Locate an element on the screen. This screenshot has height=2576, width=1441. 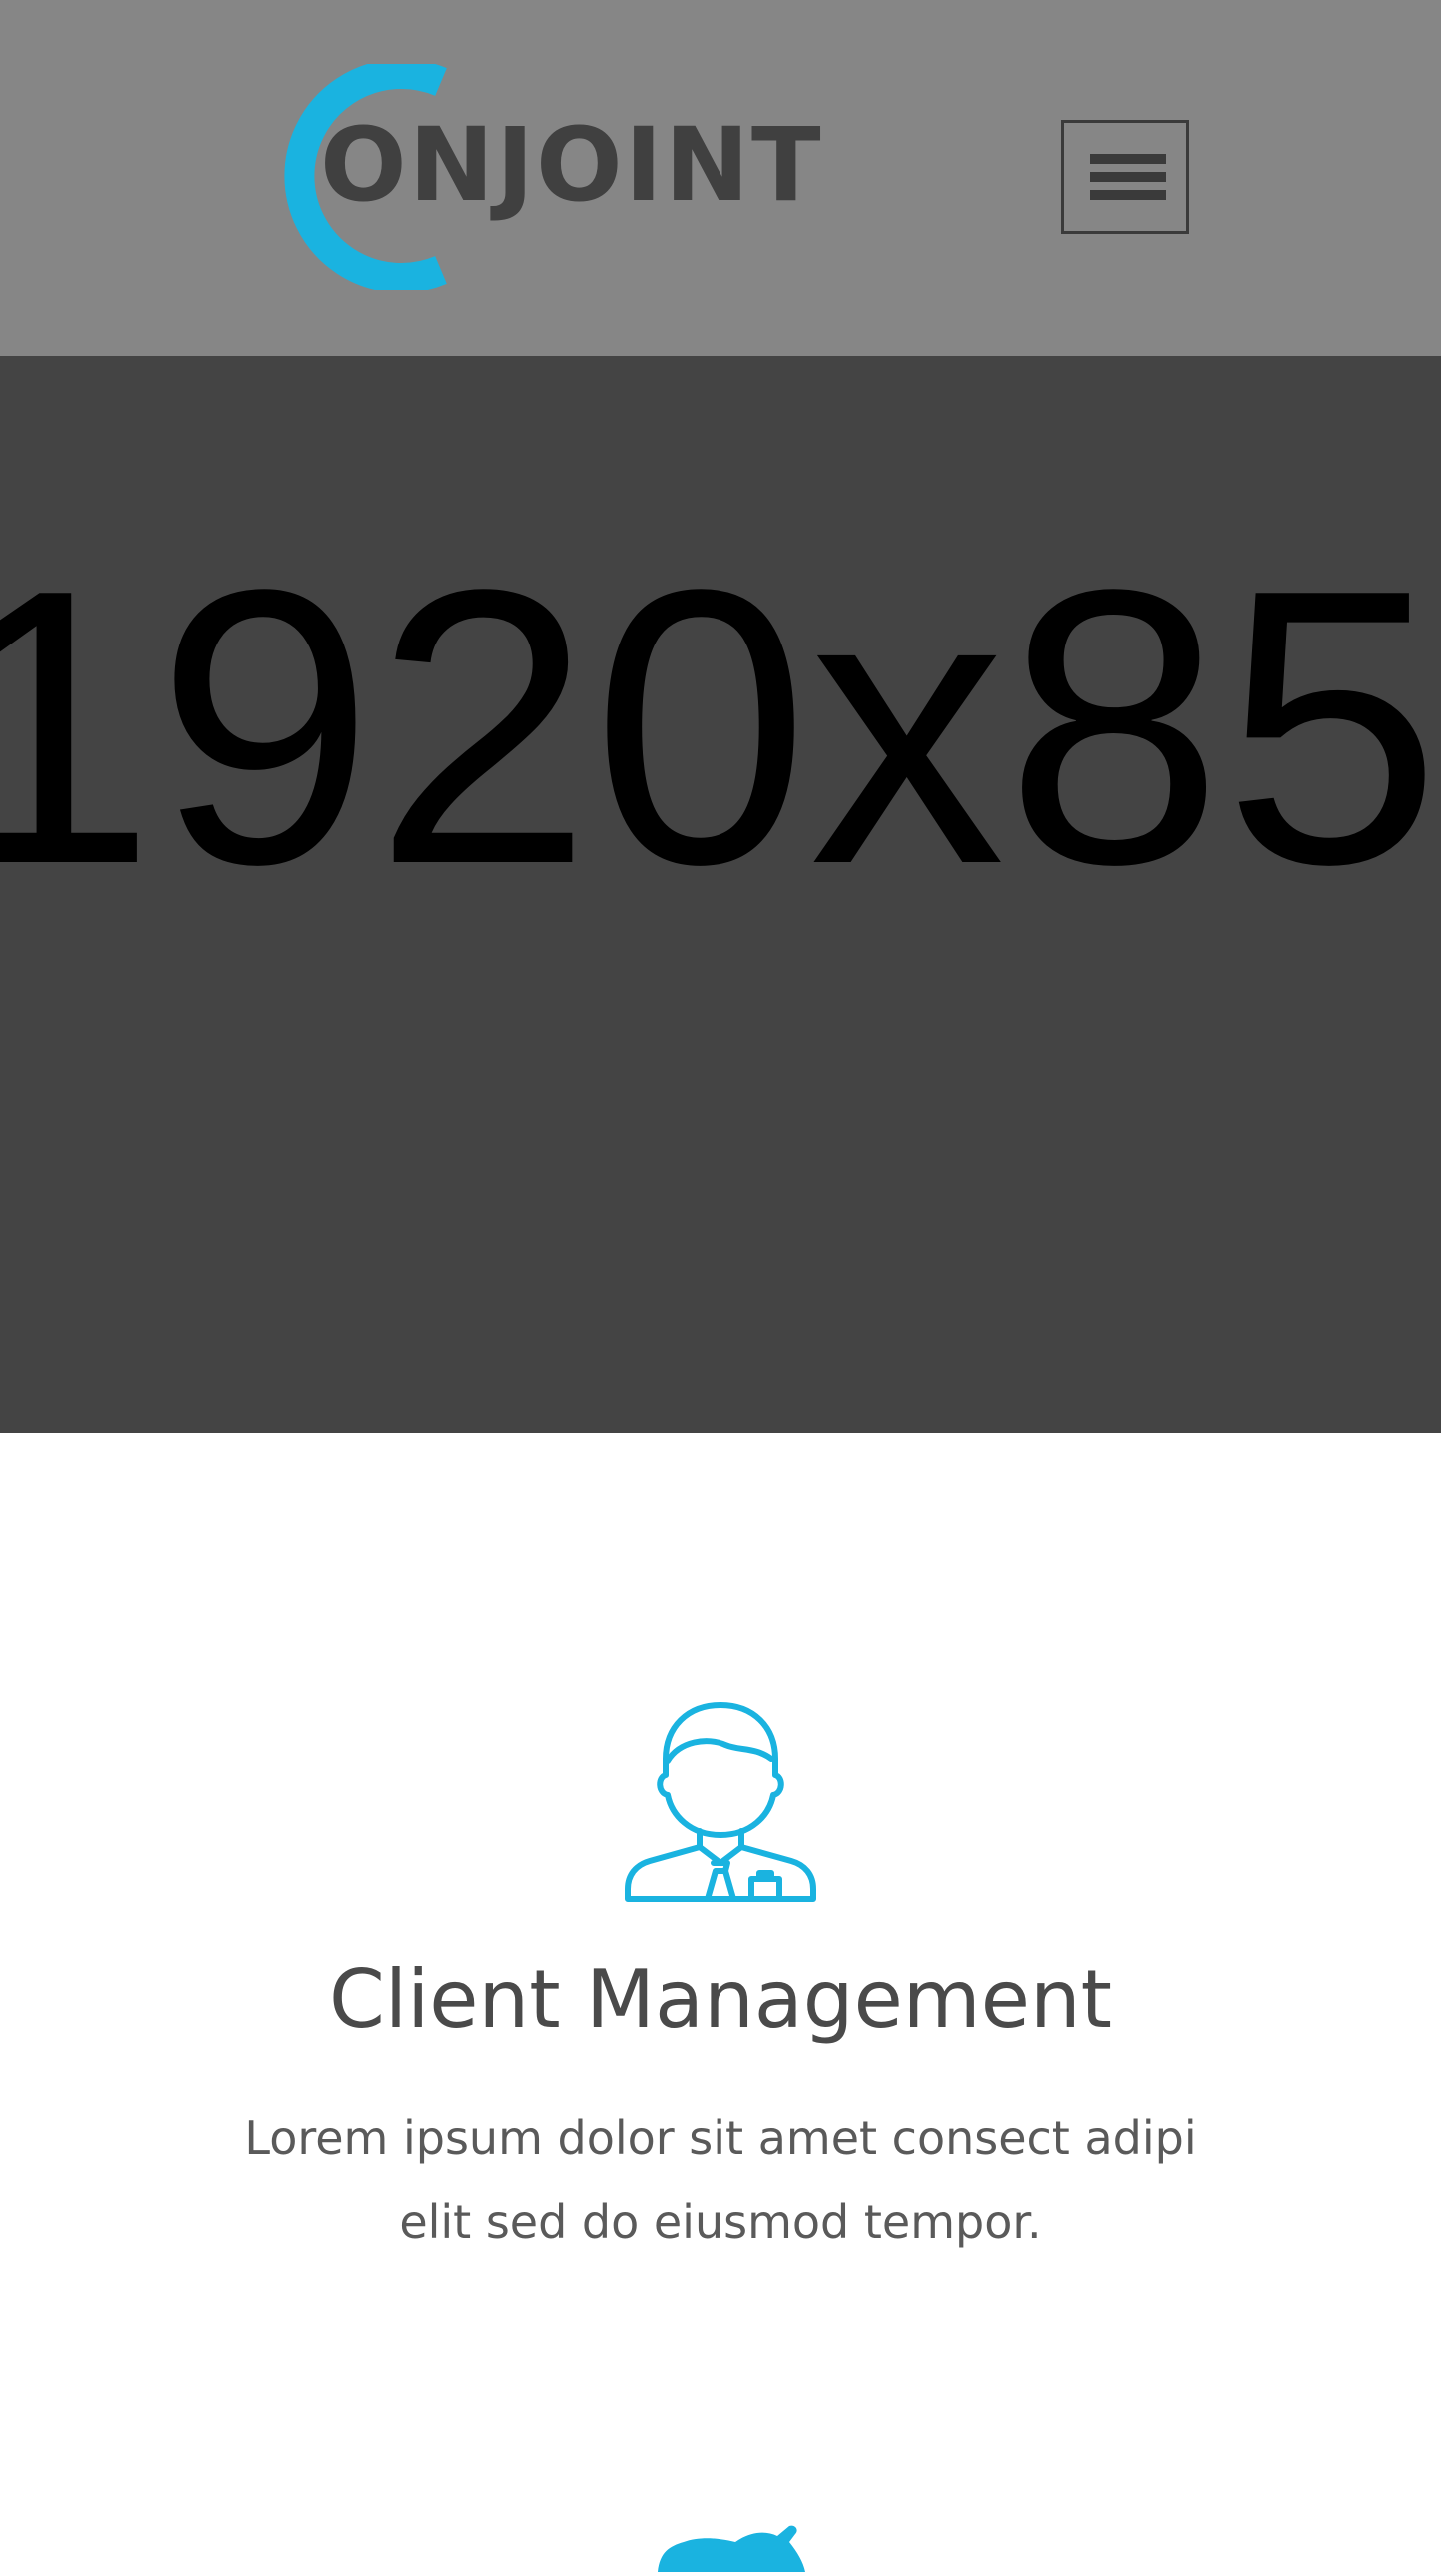
logo-wordmark: ONJOINT is located at coordinates (571, 165).